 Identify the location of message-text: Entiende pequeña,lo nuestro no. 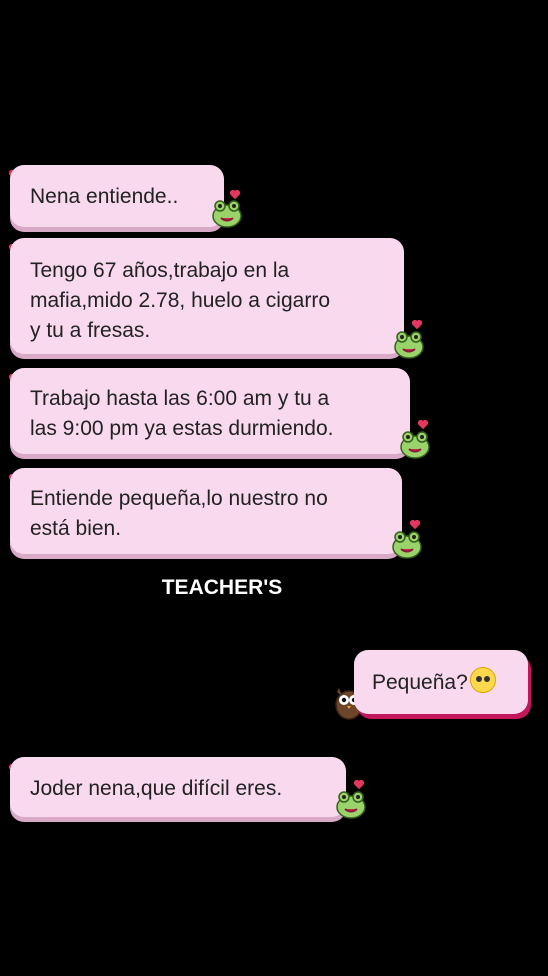
(179, 498).